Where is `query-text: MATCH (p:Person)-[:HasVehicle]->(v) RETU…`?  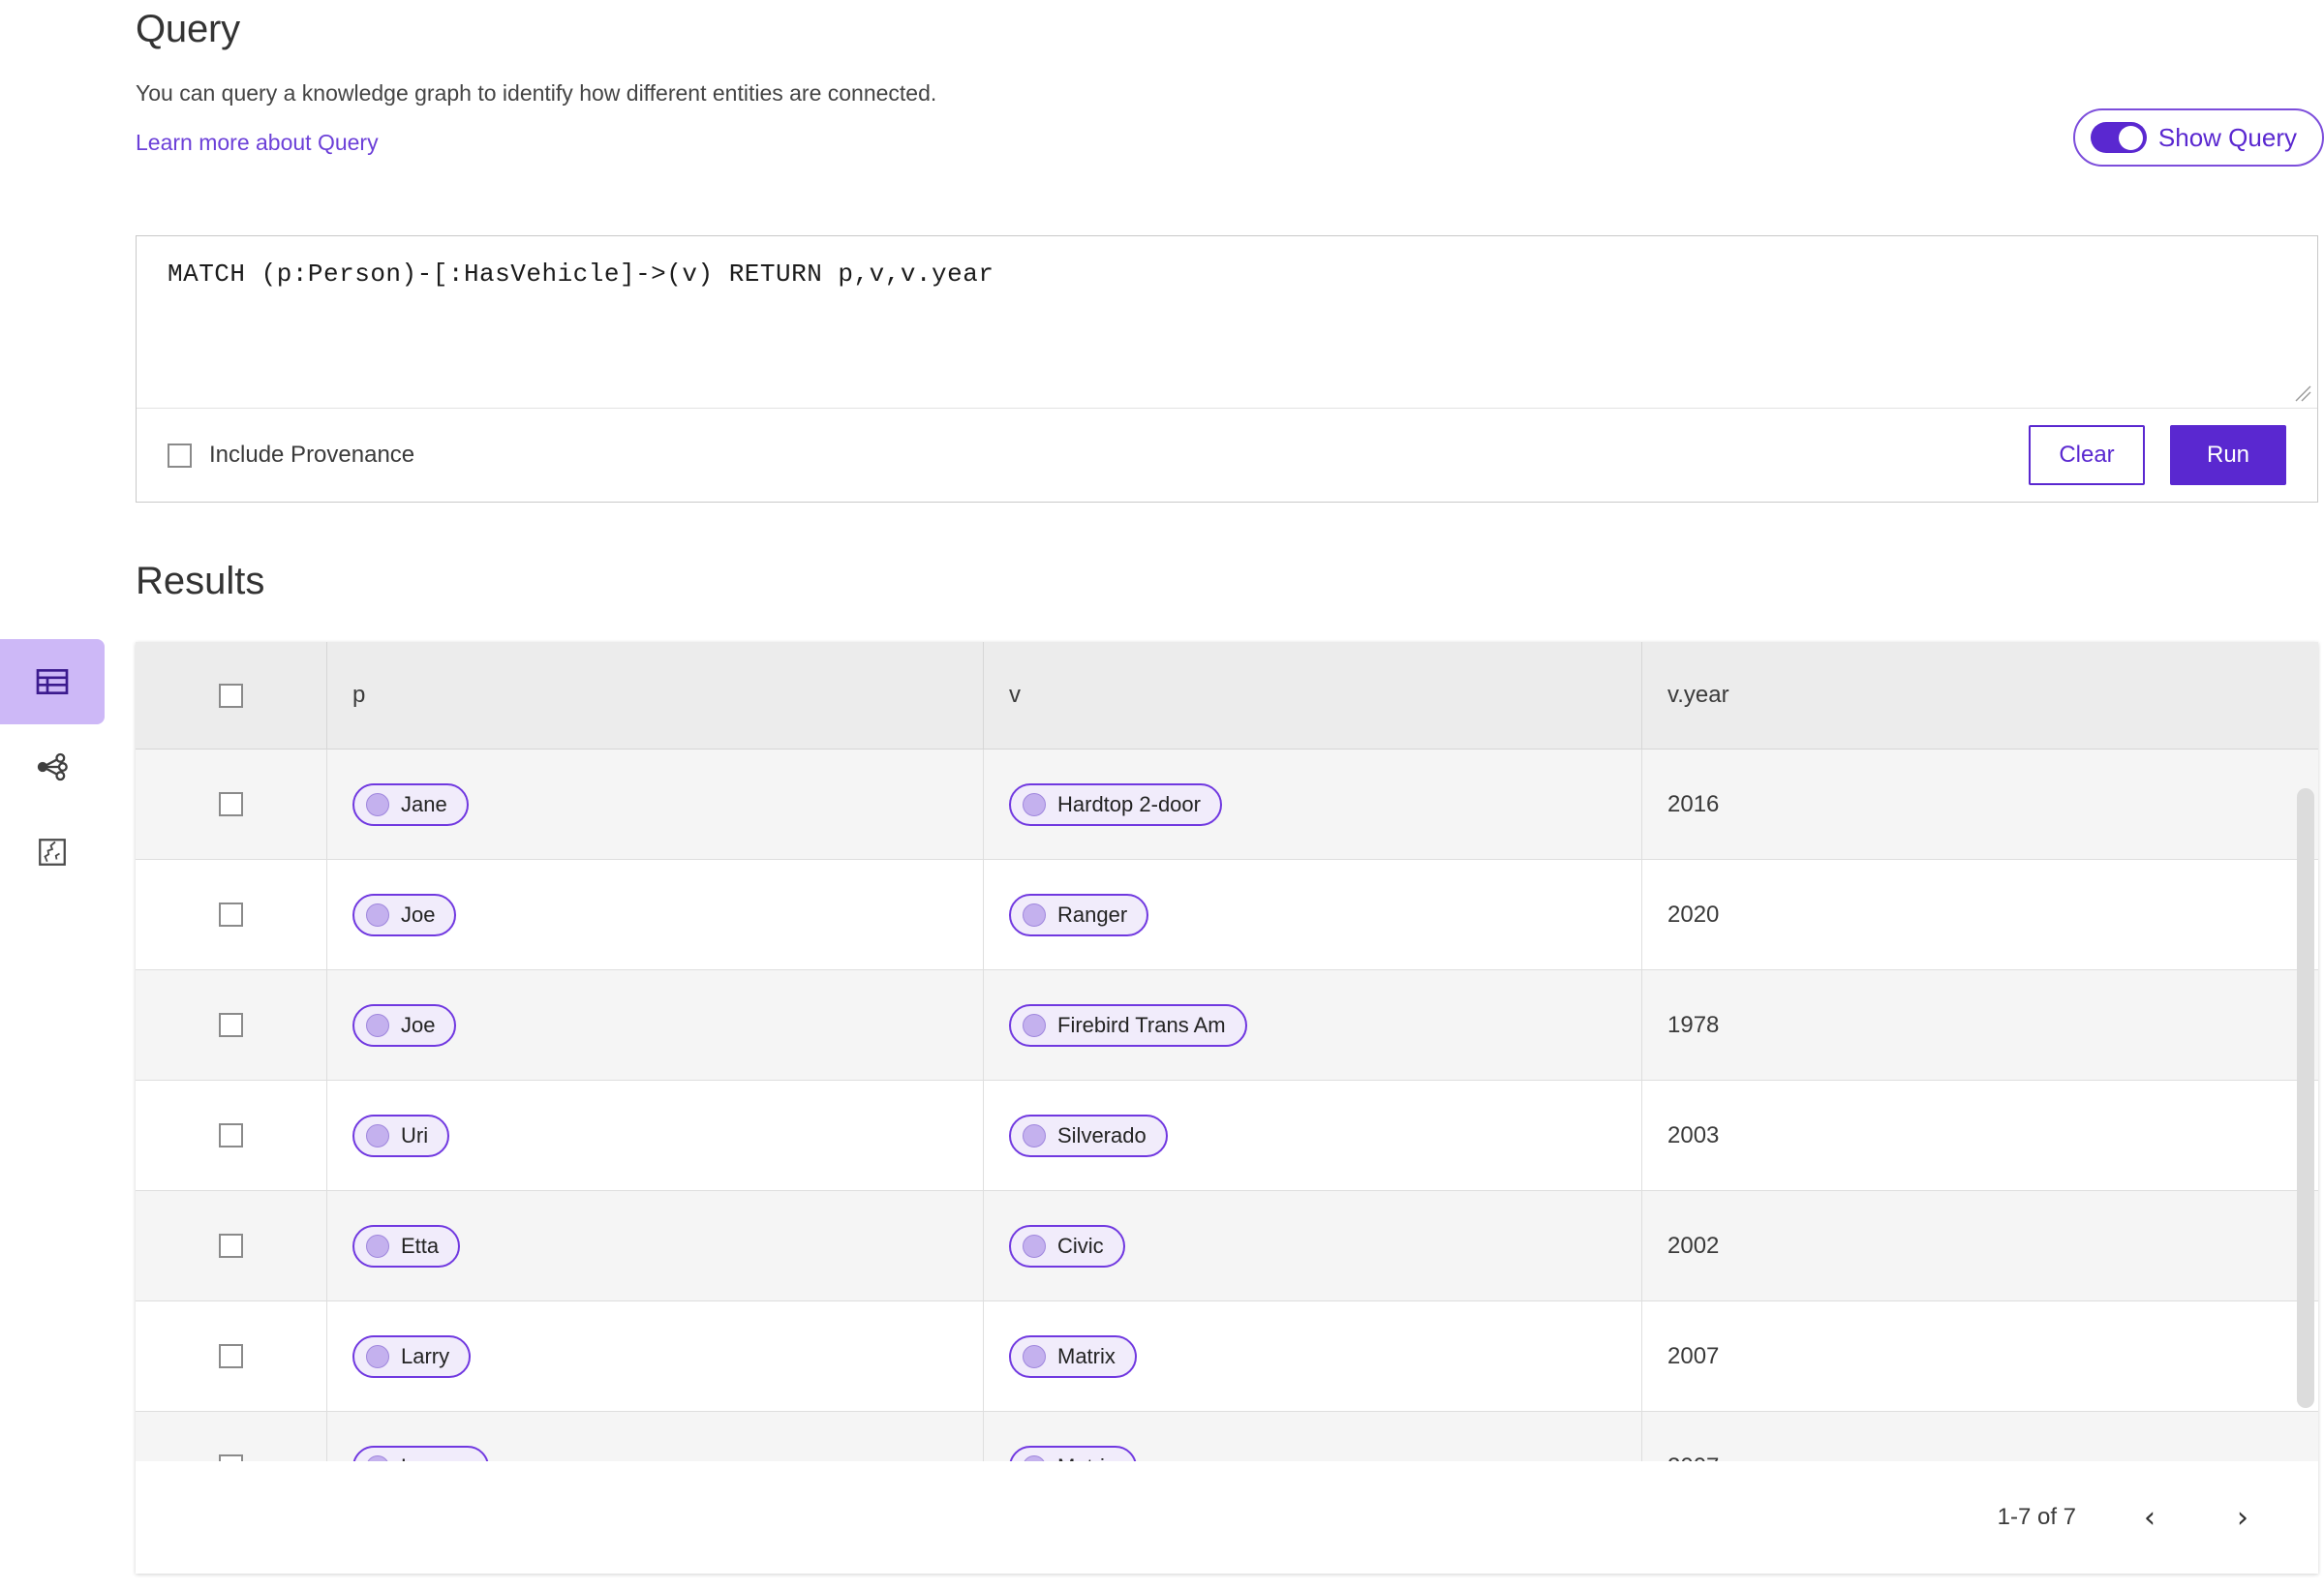 query-text: MATCH (p:Person)-[:HasVehicle]->(v) RETU… is located at coordinates (581, 274).